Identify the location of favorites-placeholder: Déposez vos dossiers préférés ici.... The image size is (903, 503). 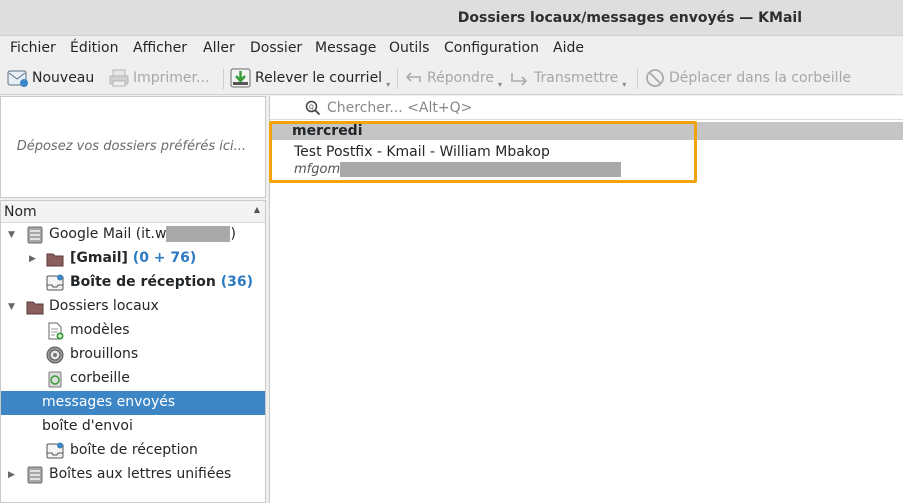
(131, 146).